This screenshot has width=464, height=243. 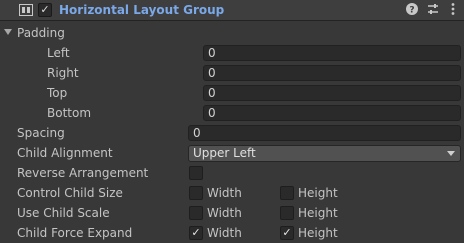 What do you see at coordinates (224, 153) in the screenshot?
I see `child-alignment-value: Upper Left` at bounding box center [224, 153].